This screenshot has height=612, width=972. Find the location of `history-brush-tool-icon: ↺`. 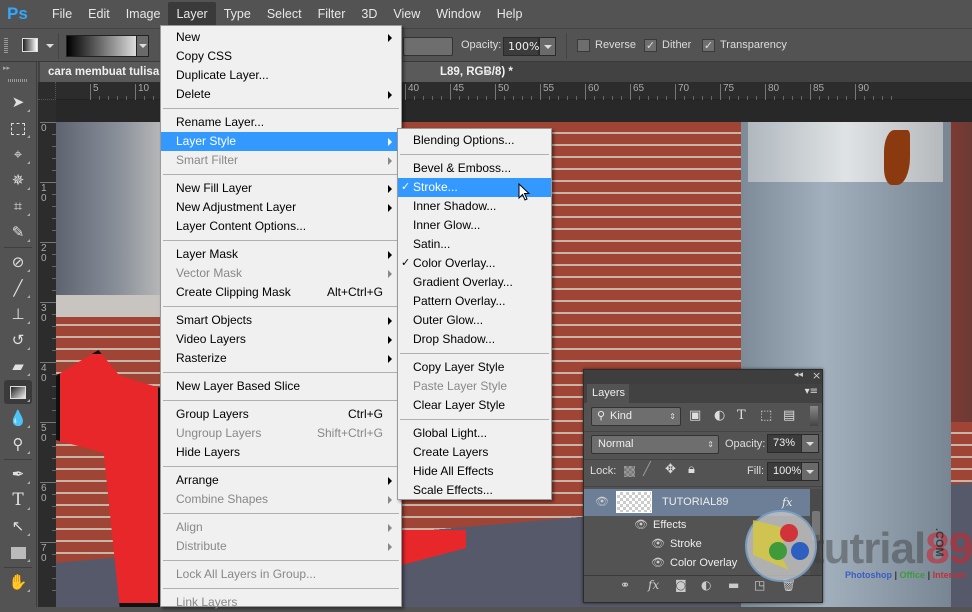

history-brush-tool-icon: ↺ is located at coordinates (18, 340).